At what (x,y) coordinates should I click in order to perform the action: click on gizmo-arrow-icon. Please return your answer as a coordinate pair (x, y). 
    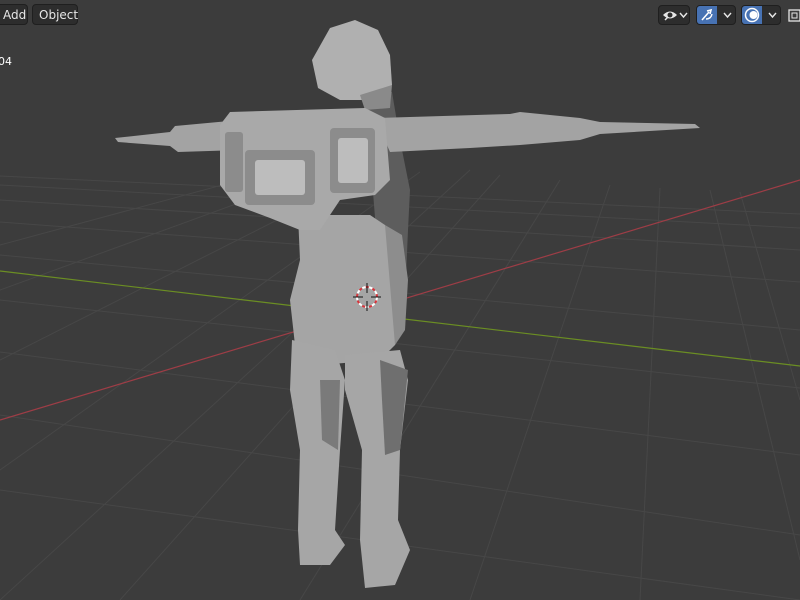
    Looking at the image, I should click on (707, 14).